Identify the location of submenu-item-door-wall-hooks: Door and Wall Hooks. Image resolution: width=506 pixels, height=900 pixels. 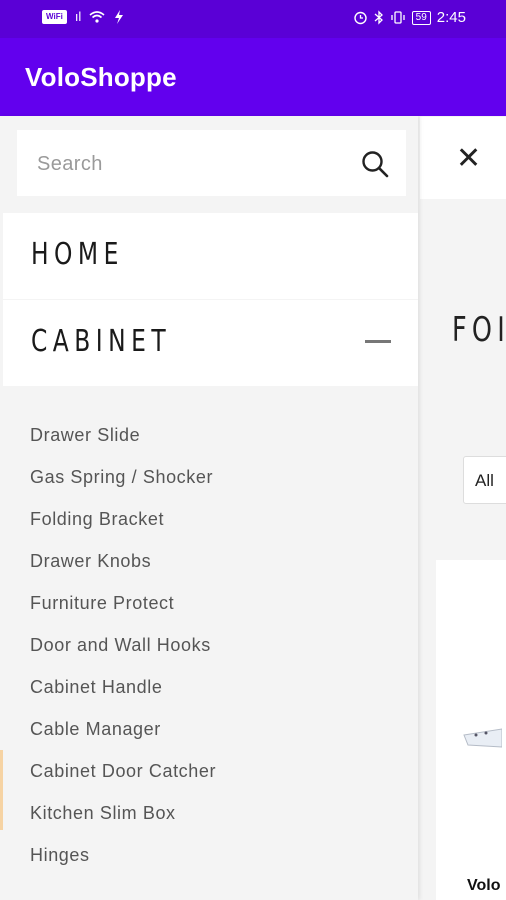
(215, 649).